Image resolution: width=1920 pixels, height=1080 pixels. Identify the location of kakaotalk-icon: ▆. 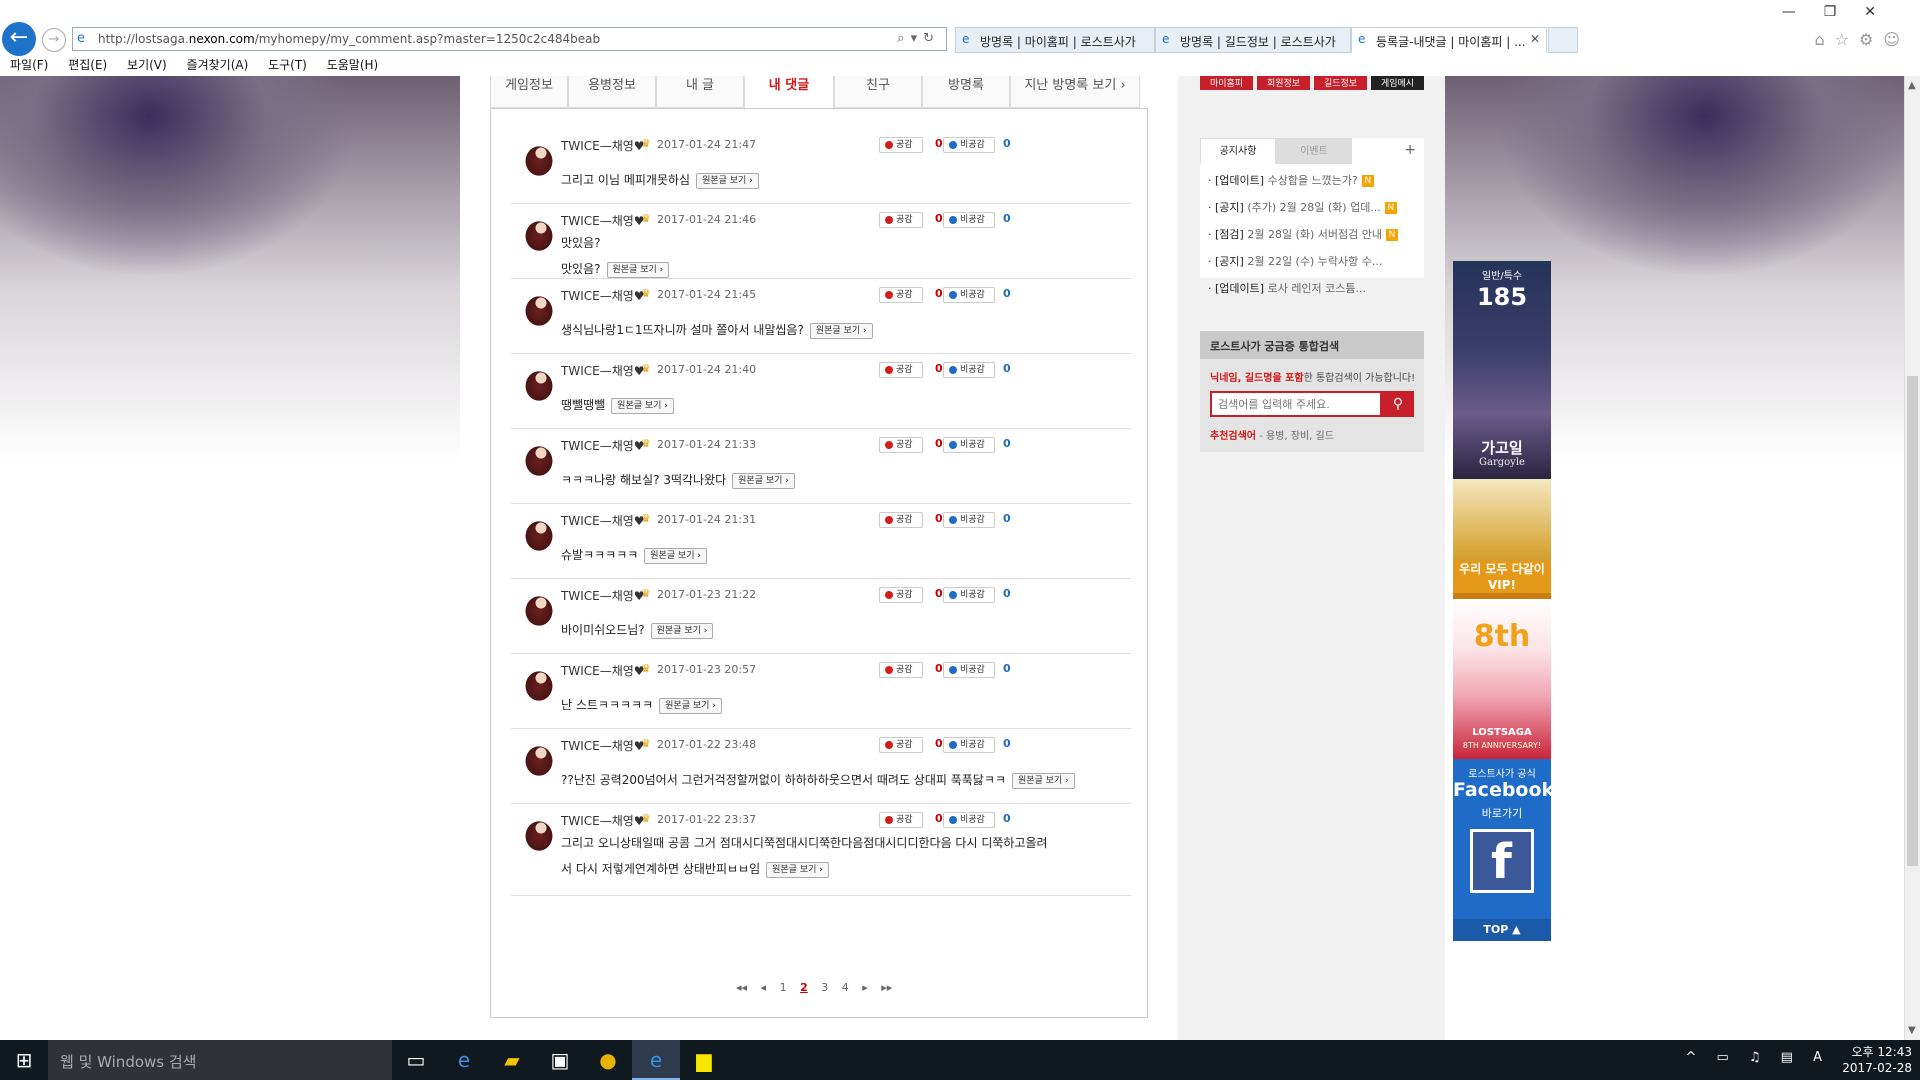
(704, 1060).